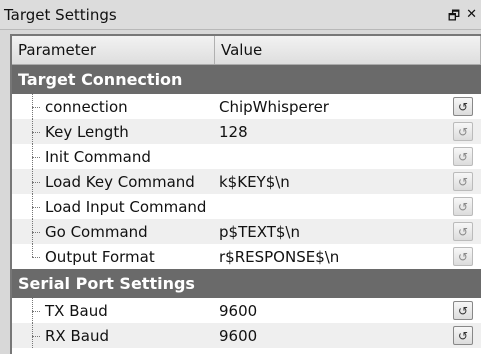  I want to click on param-row-tx-baud: TX Baud 9600 ↺, so click(246, 310).